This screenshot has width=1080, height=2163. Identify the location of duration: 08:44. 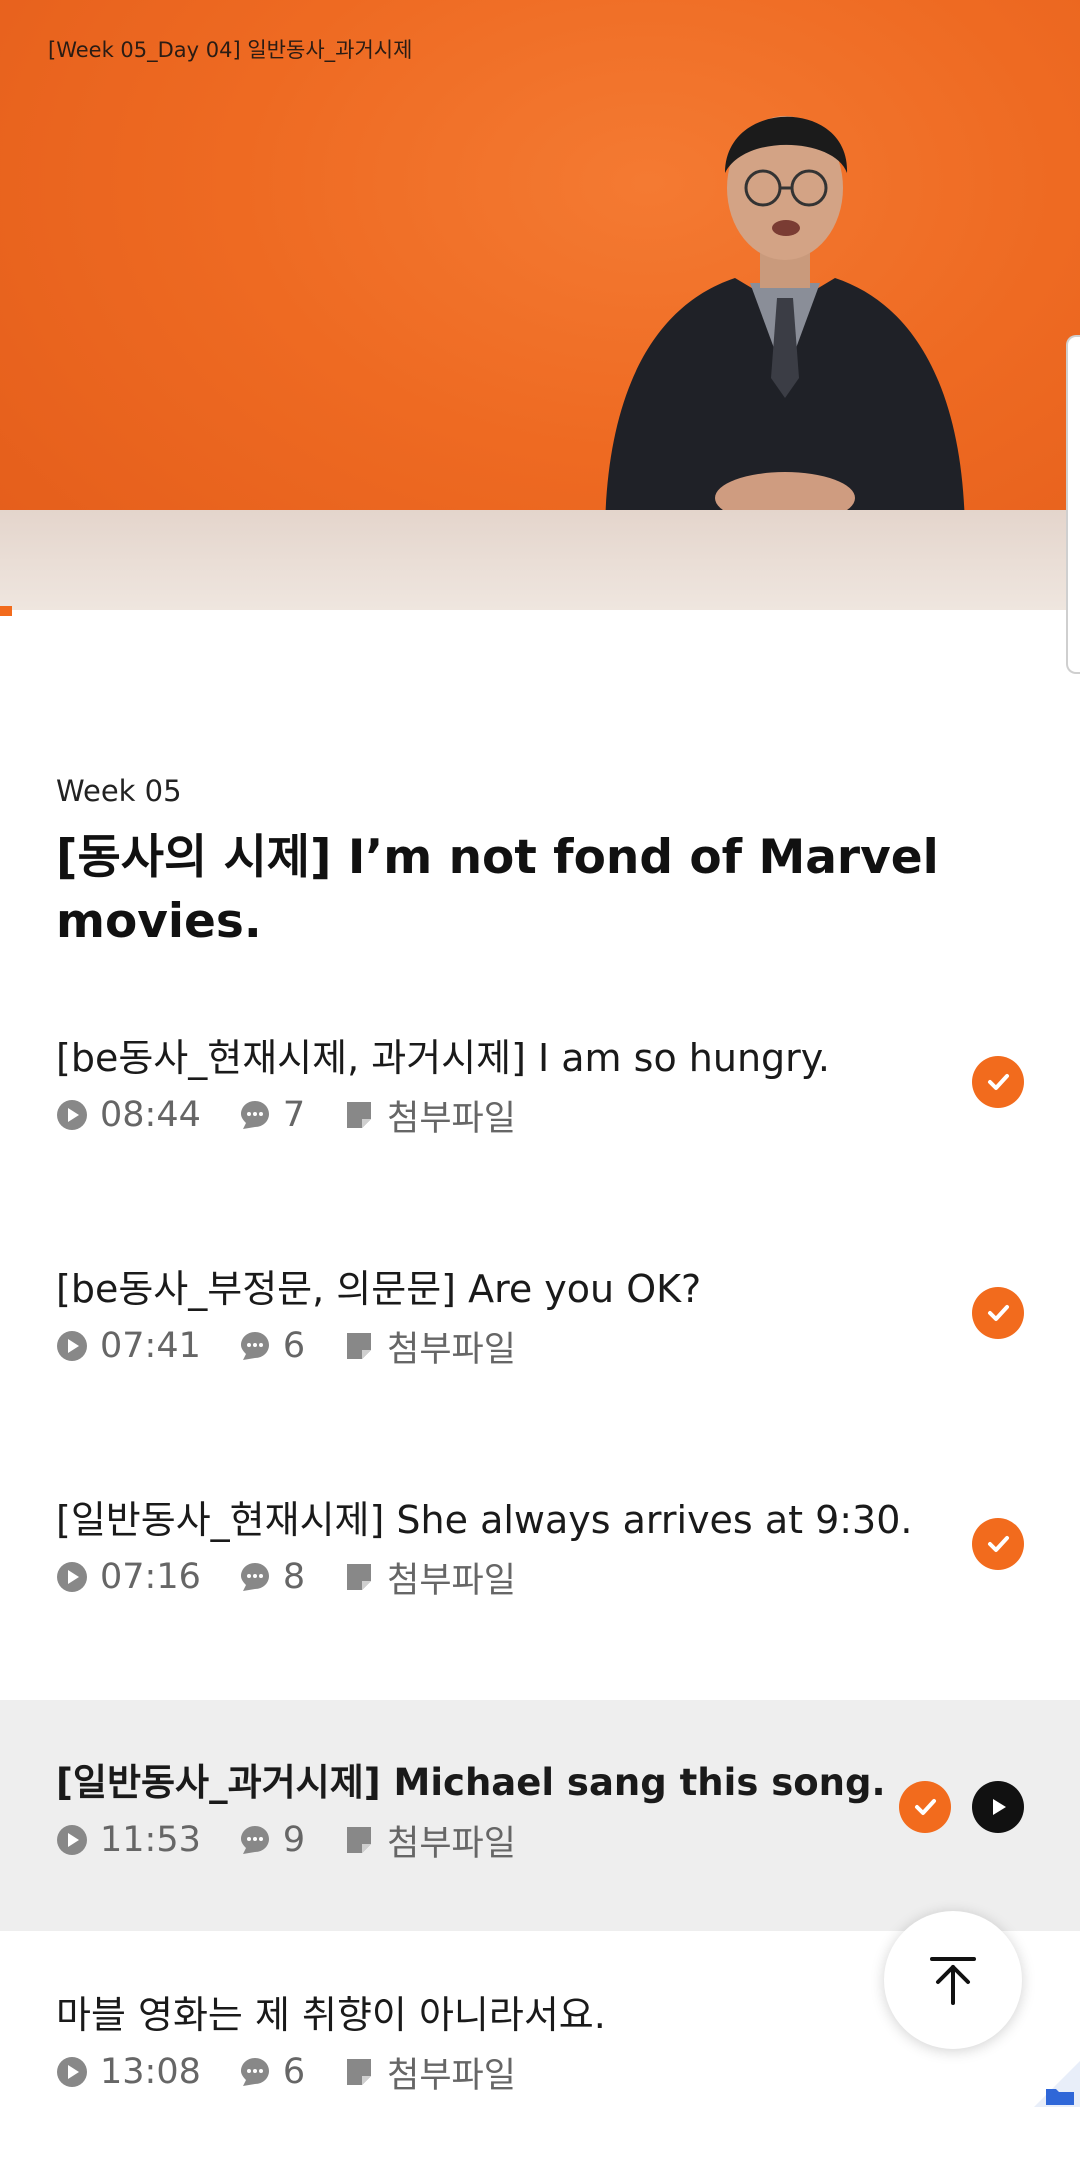
(128, 1115).